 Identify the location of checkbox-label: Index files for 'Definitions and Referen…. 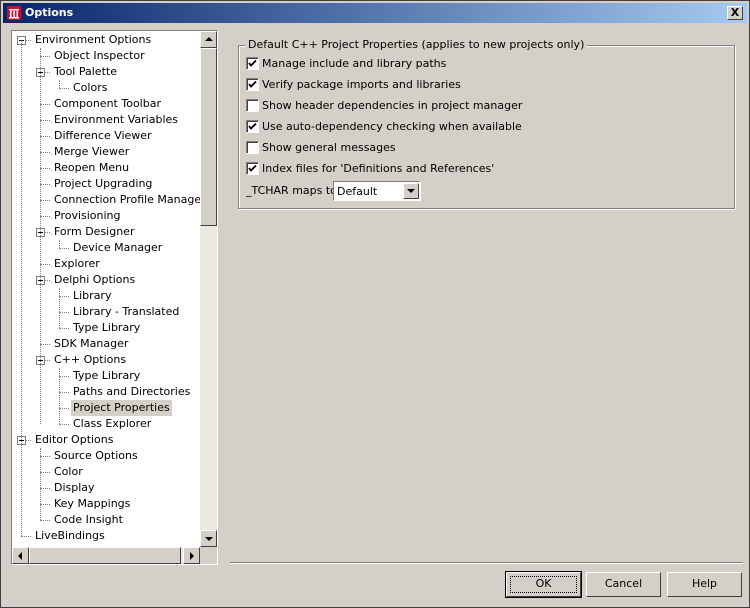
(378, 169).